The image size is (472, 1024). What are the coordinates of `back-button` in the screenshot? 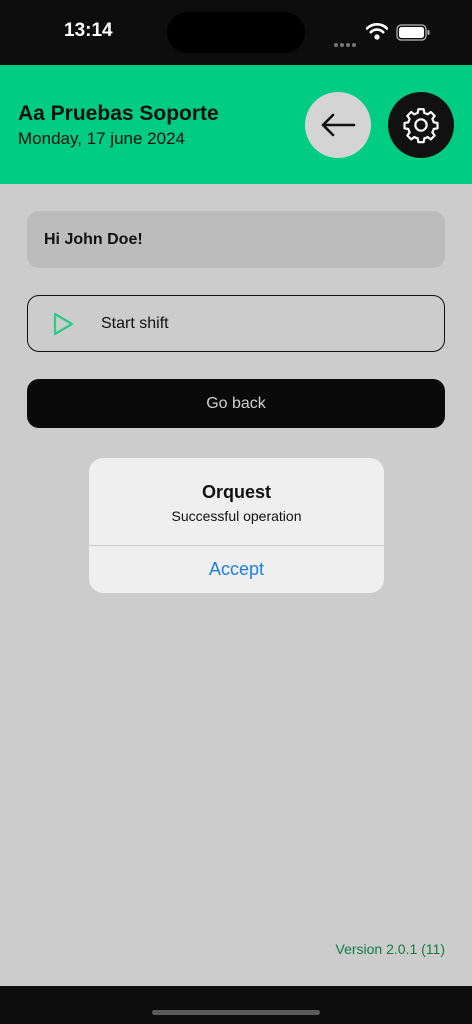 It's located at (338, 125).